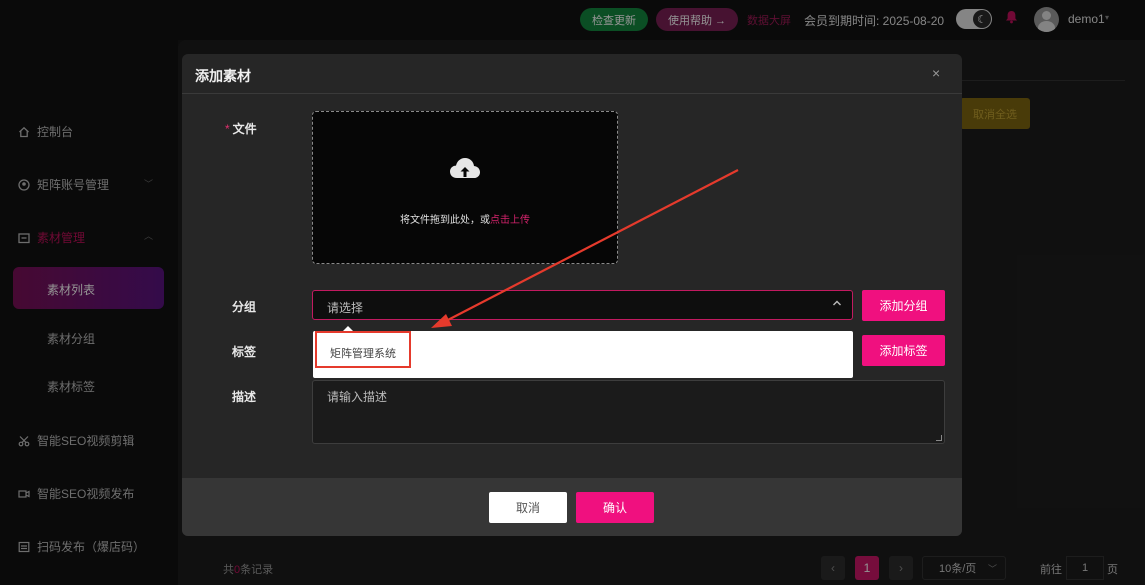 This screenshot has width=1145, height=585. I want to click on resize-handle, so click(939, 438).